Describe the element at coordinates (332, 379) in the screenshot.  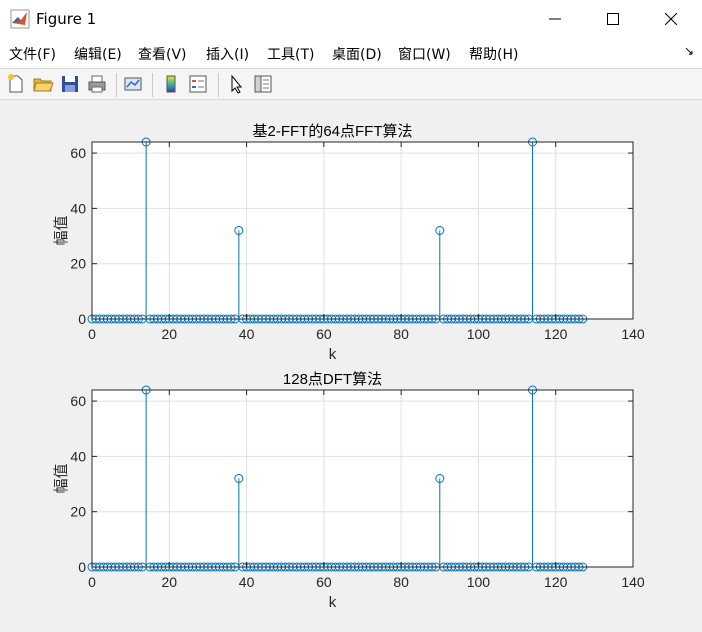
I see `chart-title: 128点DFT算法` at that location.